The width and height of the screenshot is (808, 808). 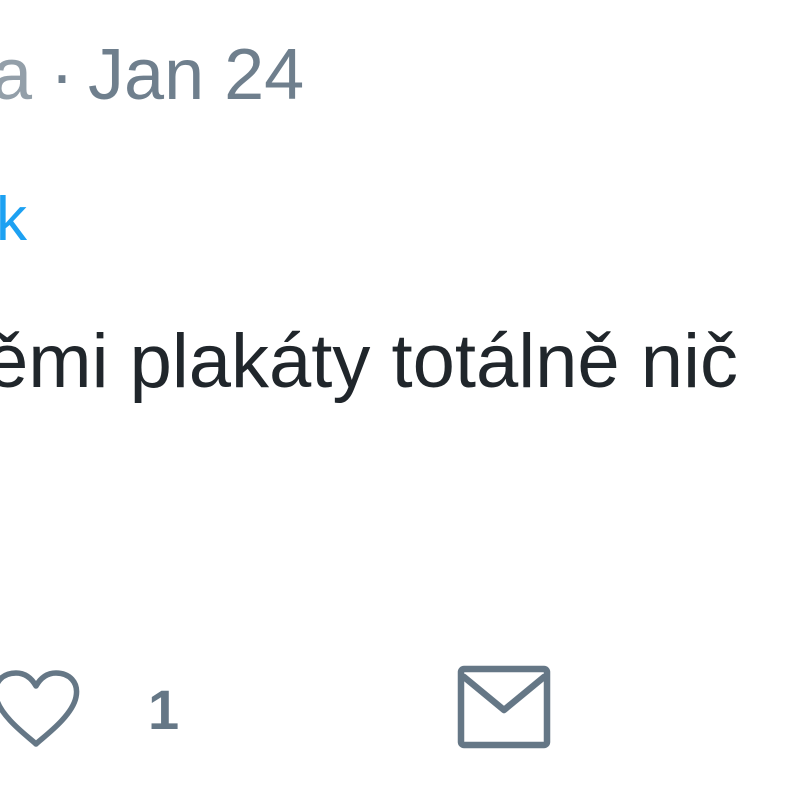 What do you see at coordinates (196, 75) in the screenshot?
I see `tweet-date: Jan 24` at bounding box center [196, 75].